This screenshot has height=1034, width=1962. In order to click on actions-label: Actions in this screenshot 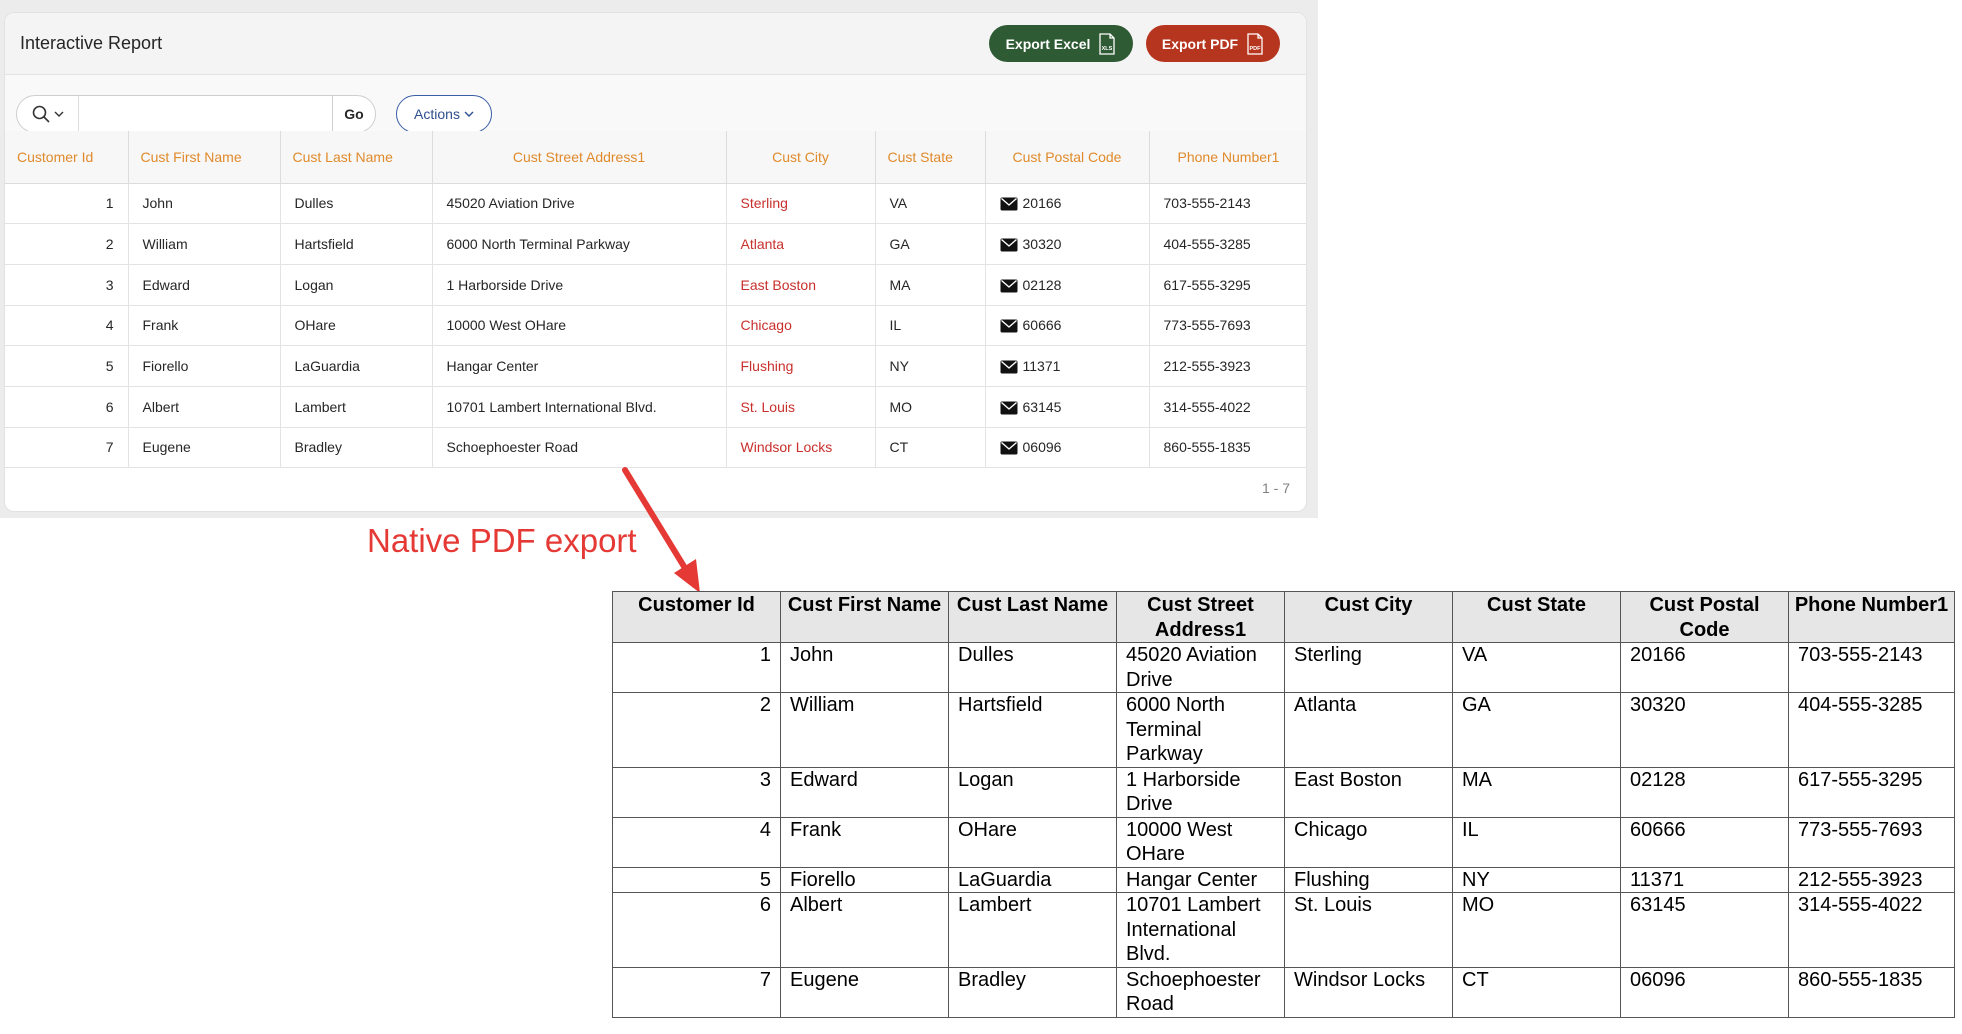, I will do `click(437, 114)`.